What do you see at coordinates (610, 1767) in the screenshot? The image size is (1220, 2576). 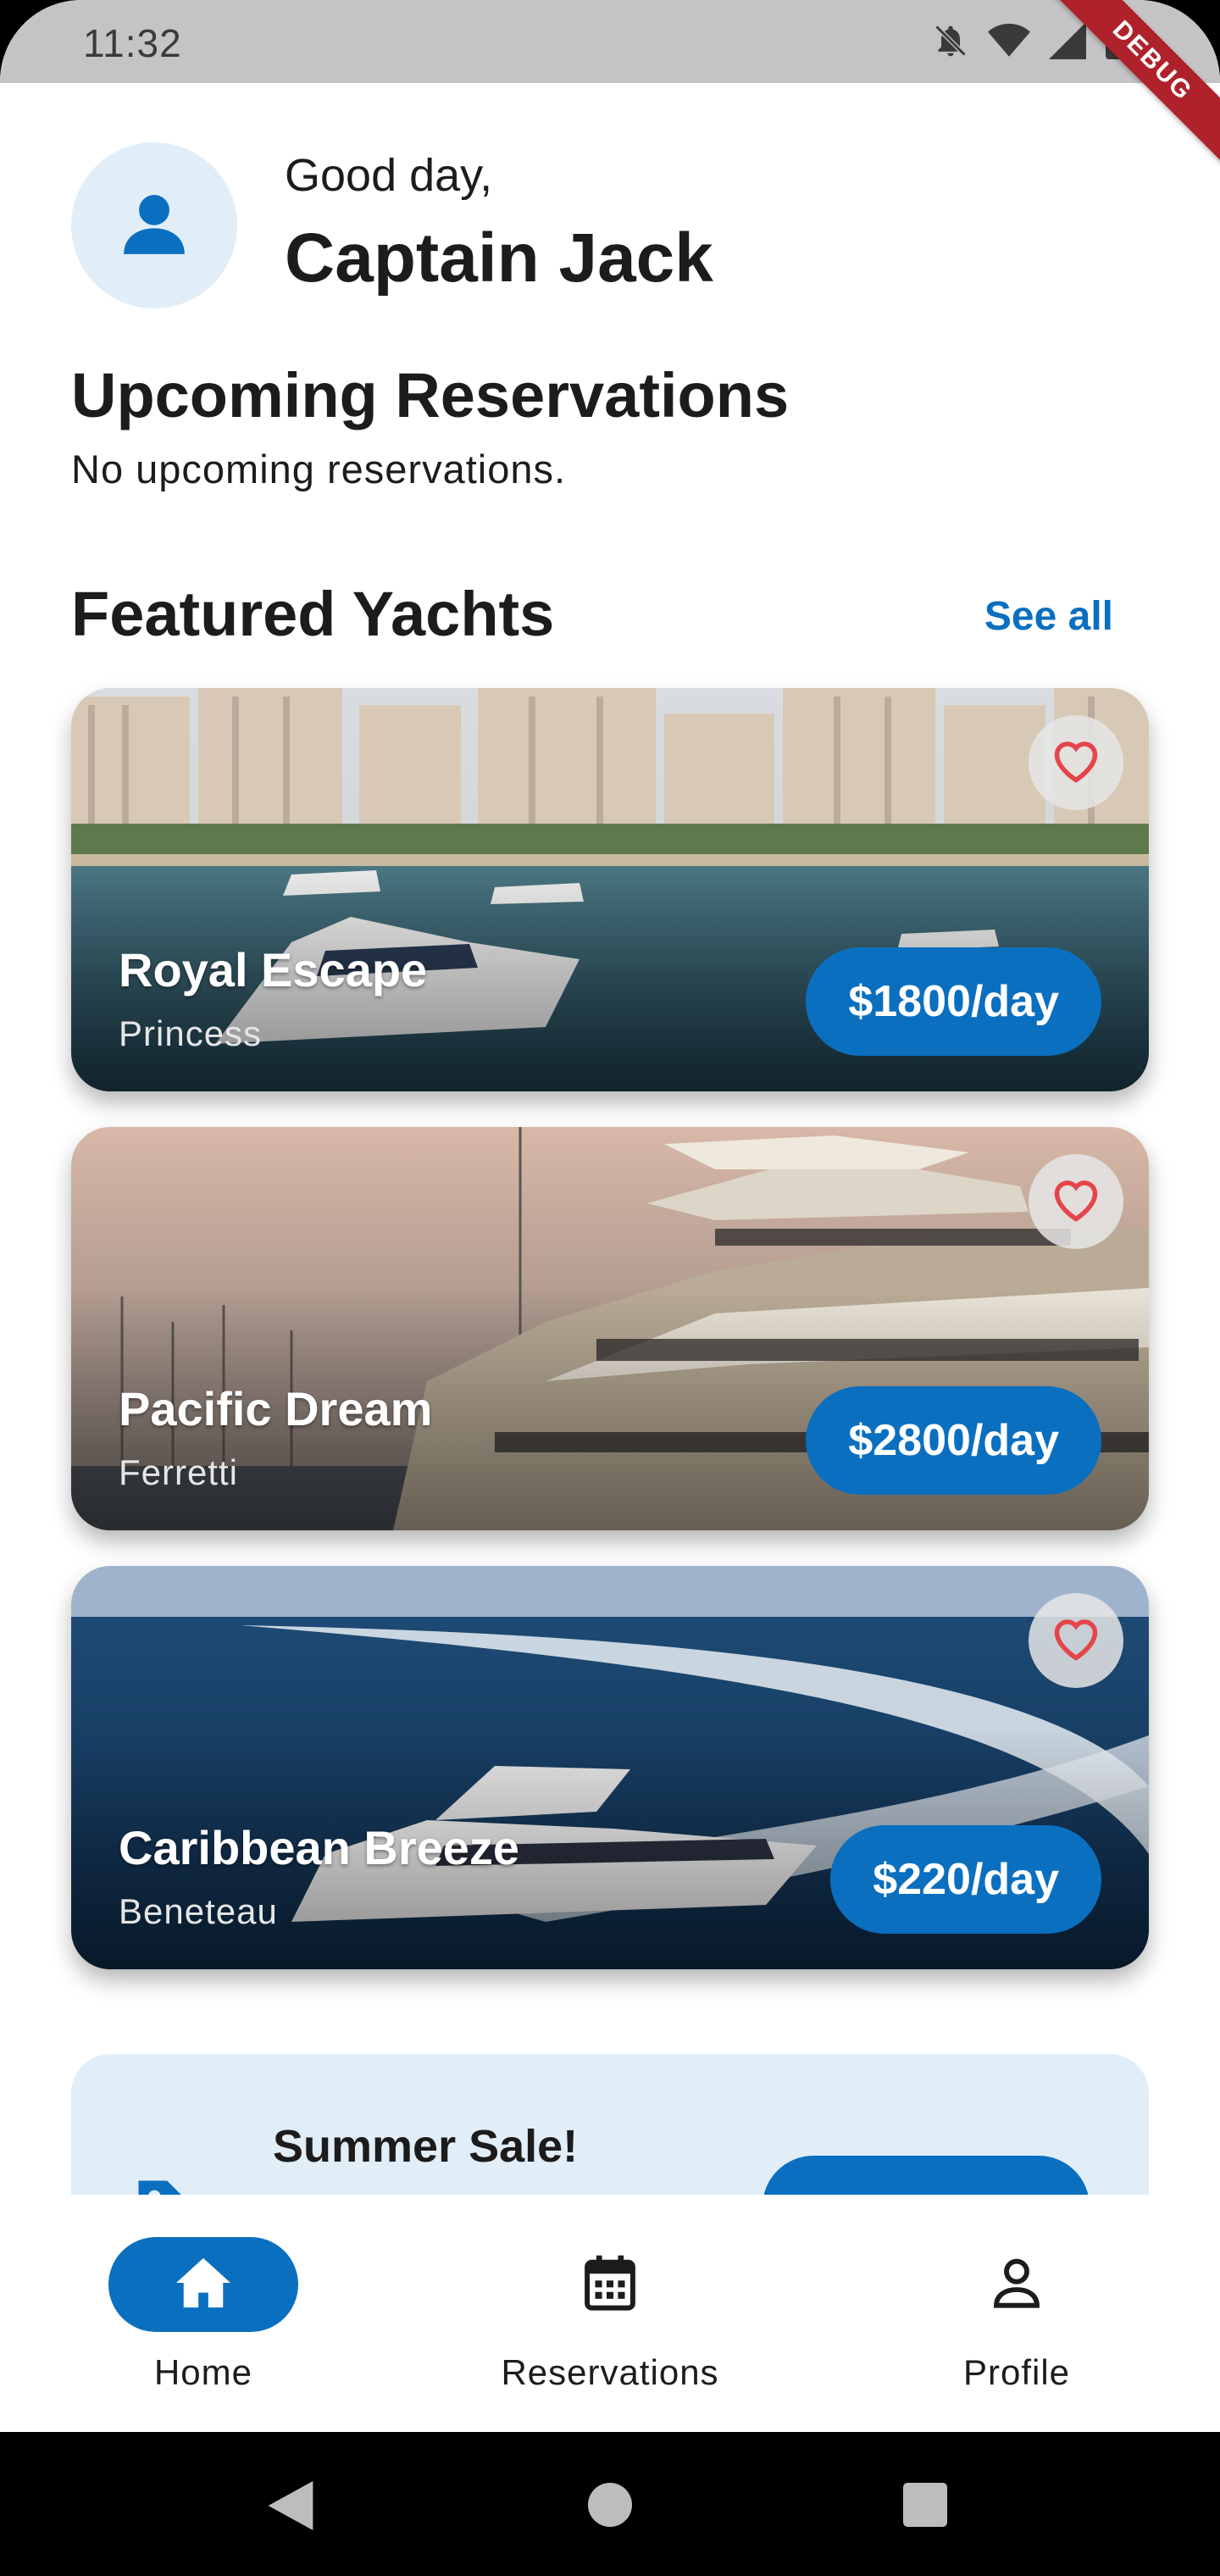 I see `yacht-card: Caribbean Breeze Beneteau $220/day` at bounding box center [610, 1767].